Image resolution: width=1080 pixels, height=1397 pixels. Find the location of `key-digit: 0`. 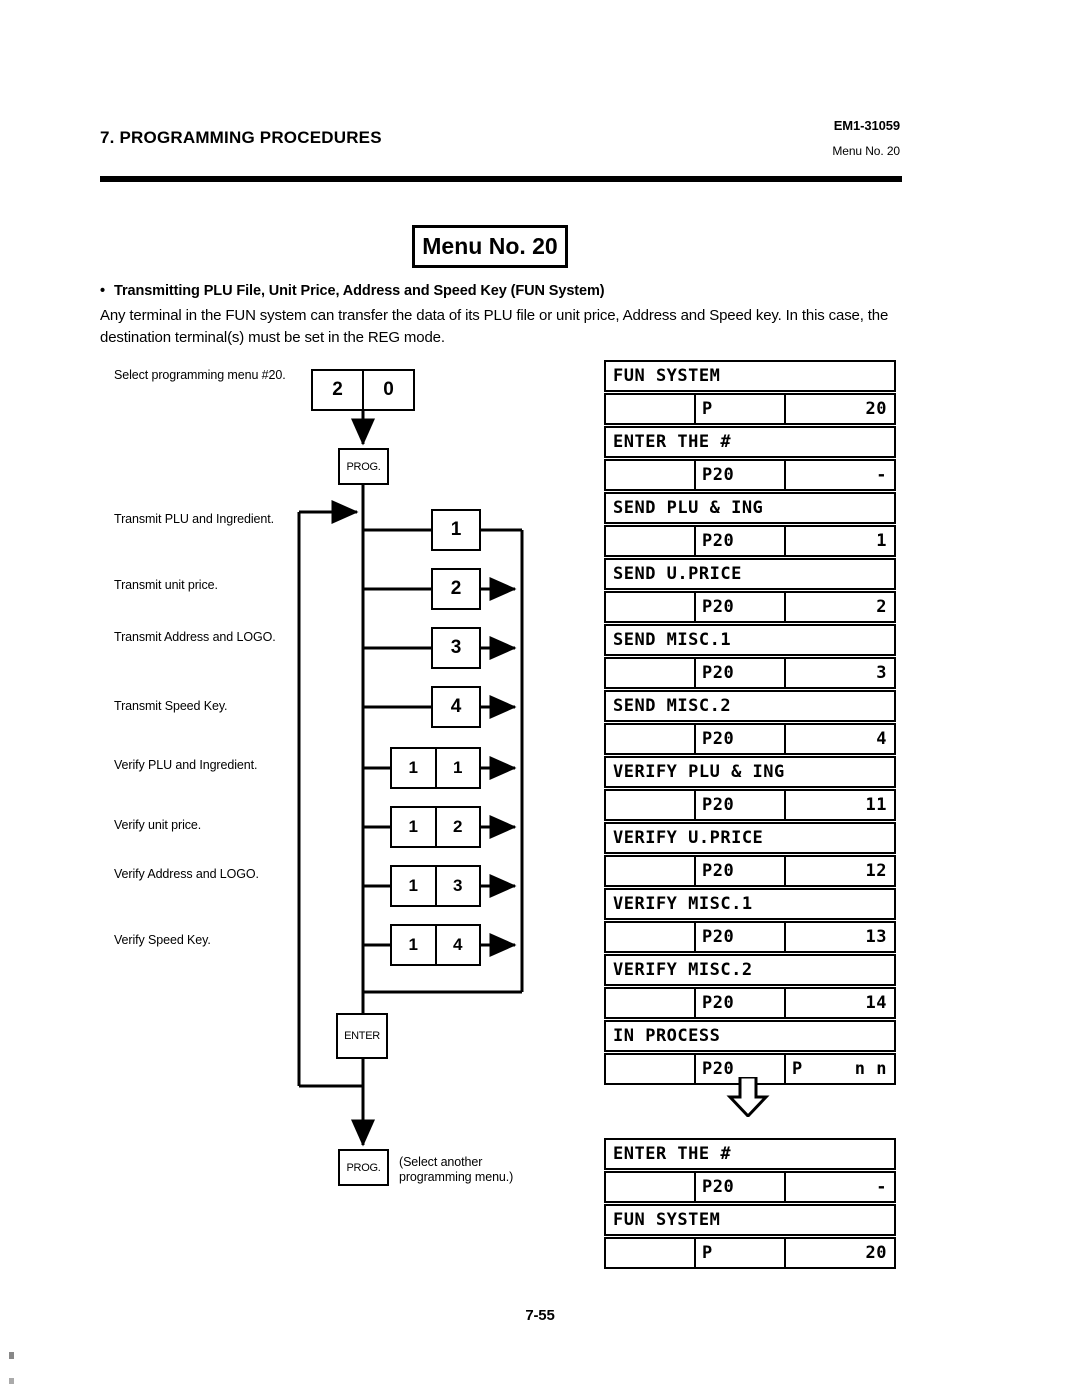

key-digit: 0 is located at coordinates (387, 390).